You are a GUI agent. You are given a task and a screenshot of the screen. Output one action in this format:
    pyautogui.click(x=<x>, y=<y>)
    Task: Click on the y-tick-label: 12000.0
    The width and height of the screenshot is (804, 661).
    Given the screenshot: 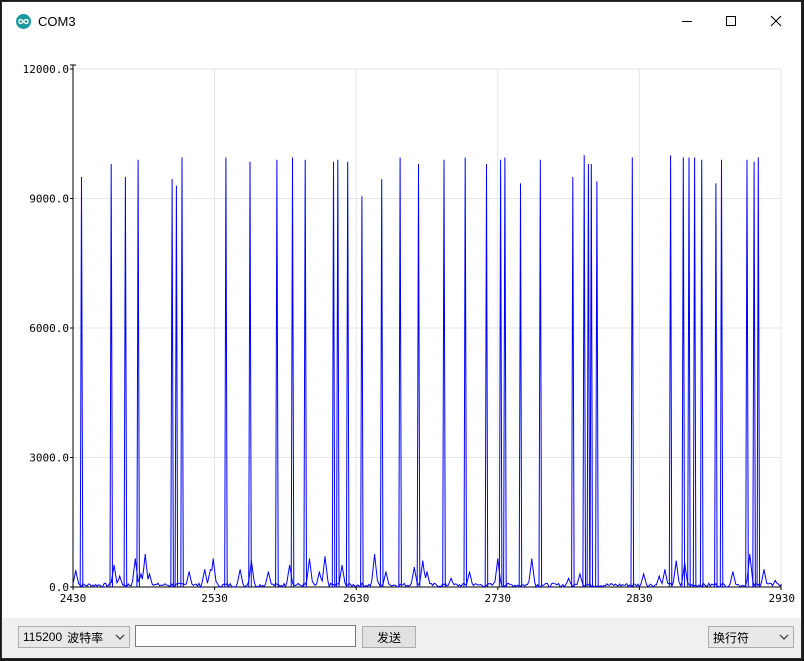 What is the action you would take?
    pyautogui.click(x=46, y=69)
    